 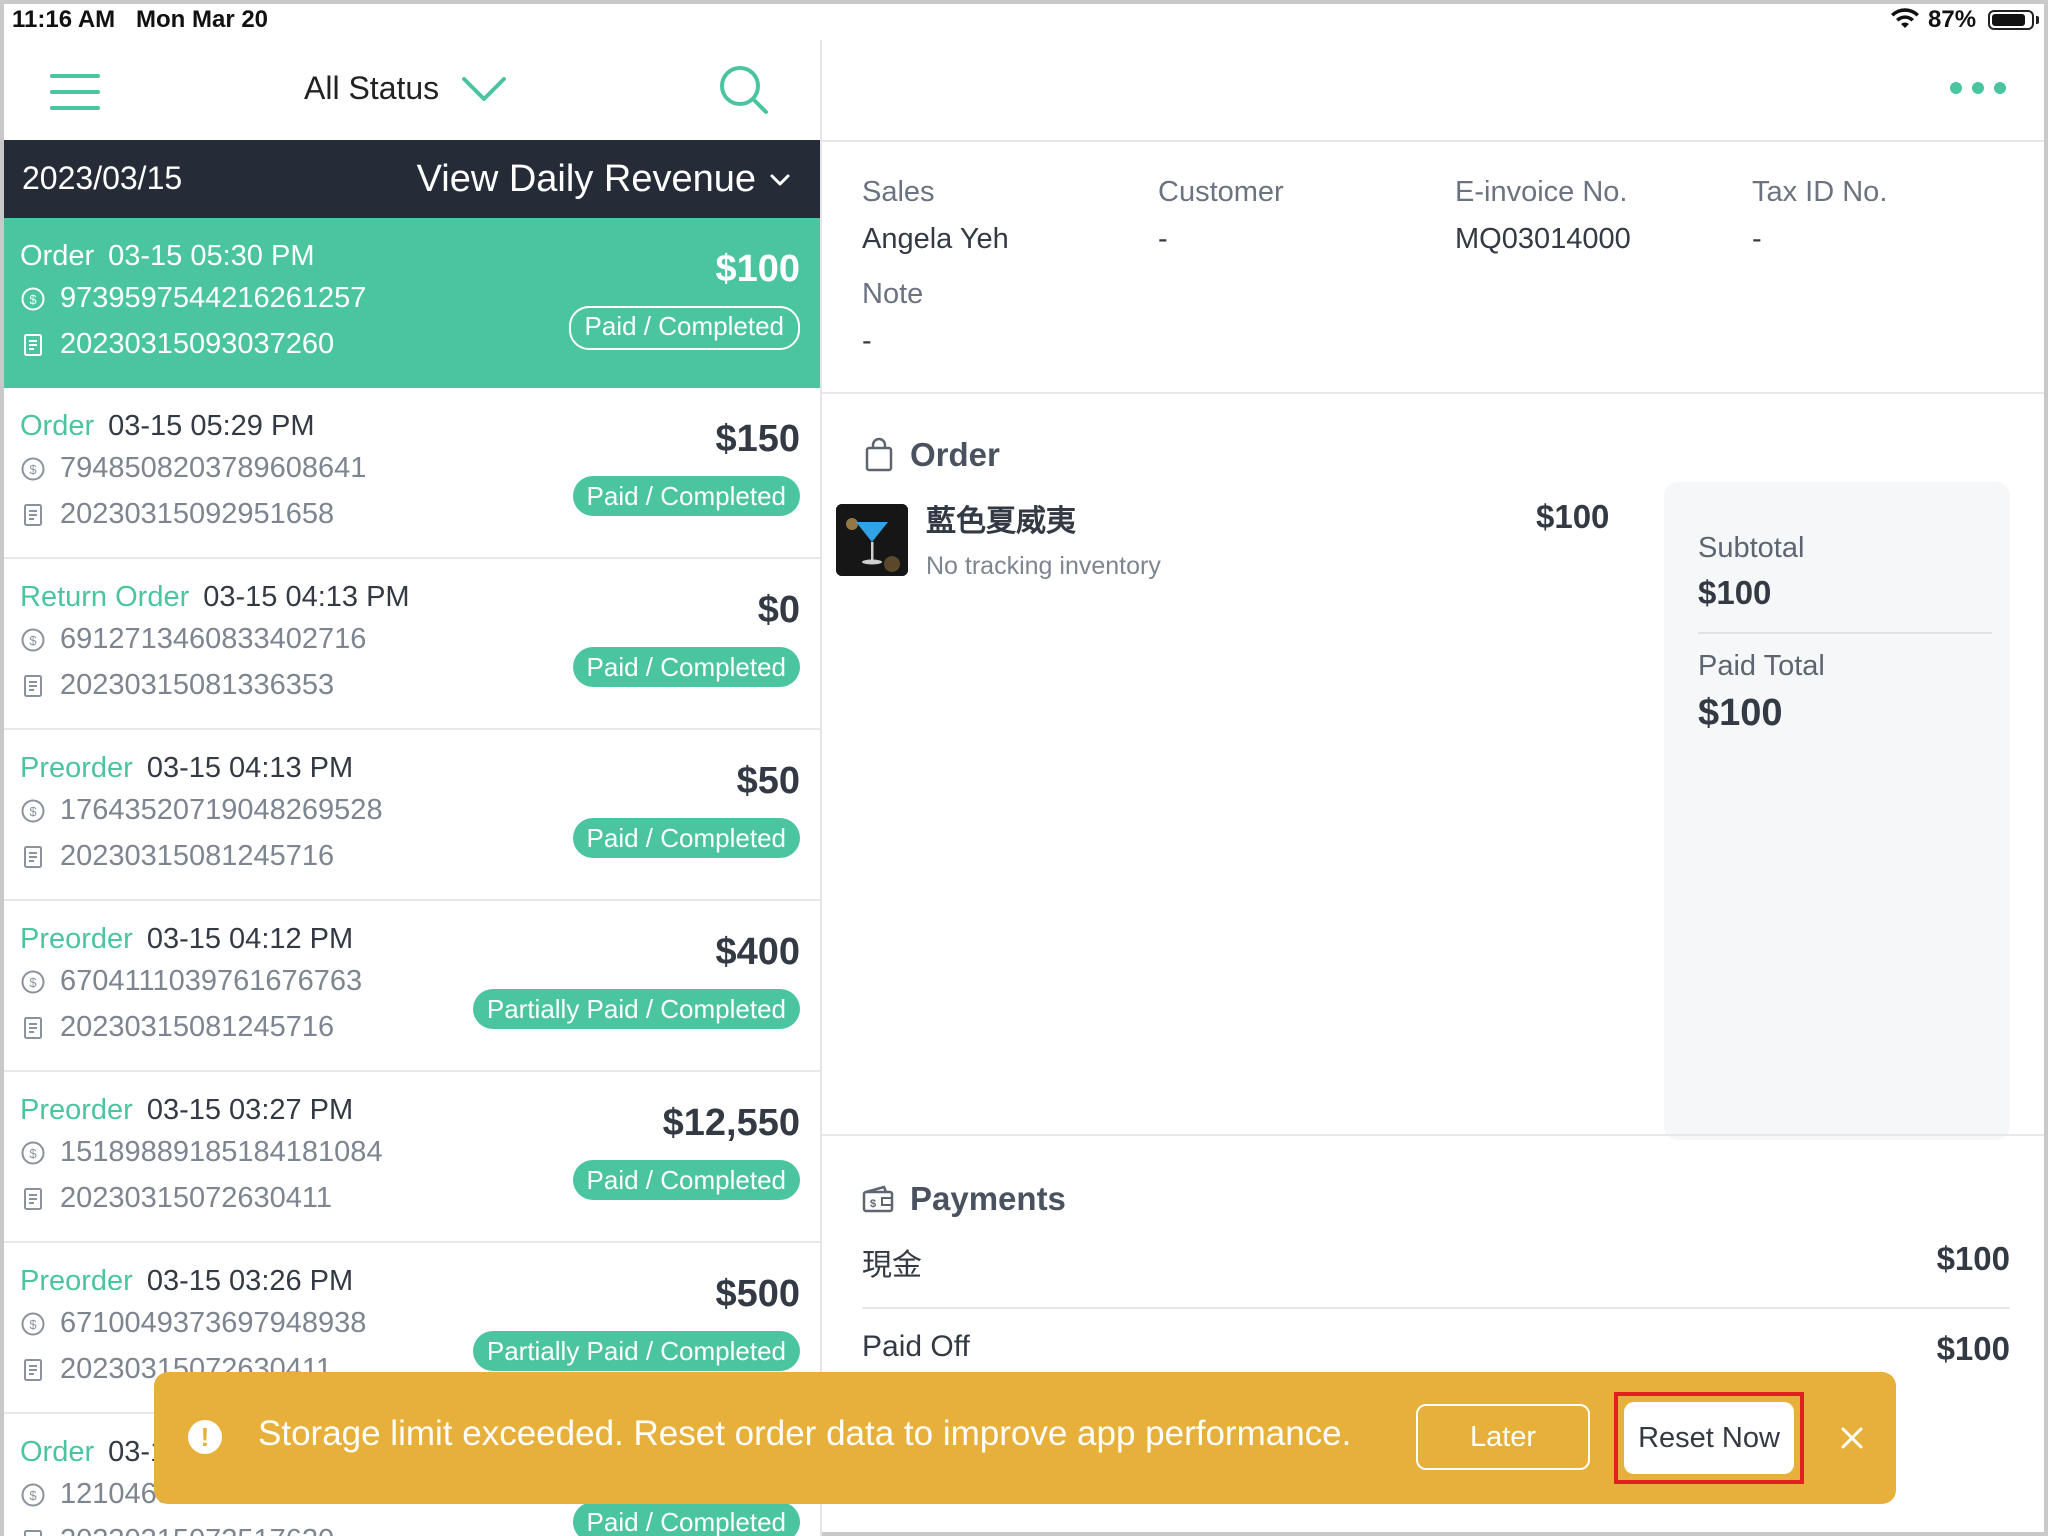 I want to click on transaction-number-value: 6704111039761676763, so click(x=211, y=981).